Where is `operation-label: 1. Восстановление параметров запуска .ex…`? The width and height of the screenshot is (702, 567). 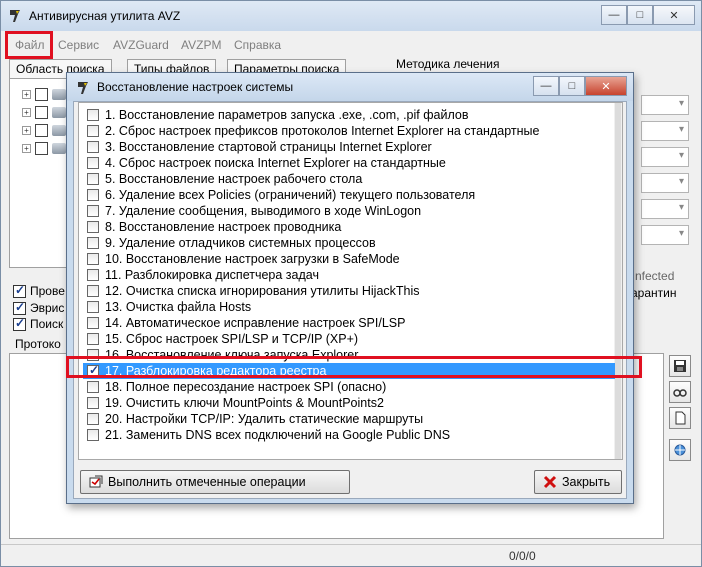
operation-label: 1. Восстановление параметров запуска .ex… is located at coordinates (287, 115).